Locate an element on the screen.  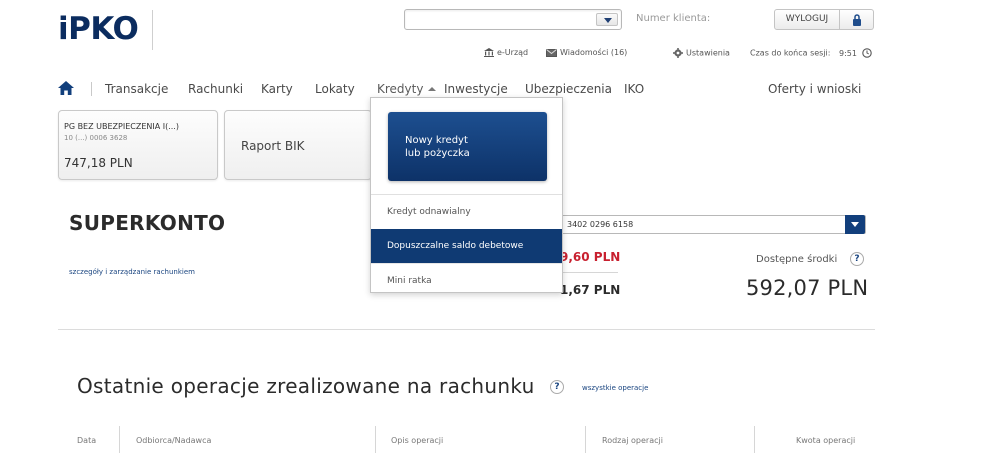
column-header-description: Opis operacji is located at coordinates (417, 440).